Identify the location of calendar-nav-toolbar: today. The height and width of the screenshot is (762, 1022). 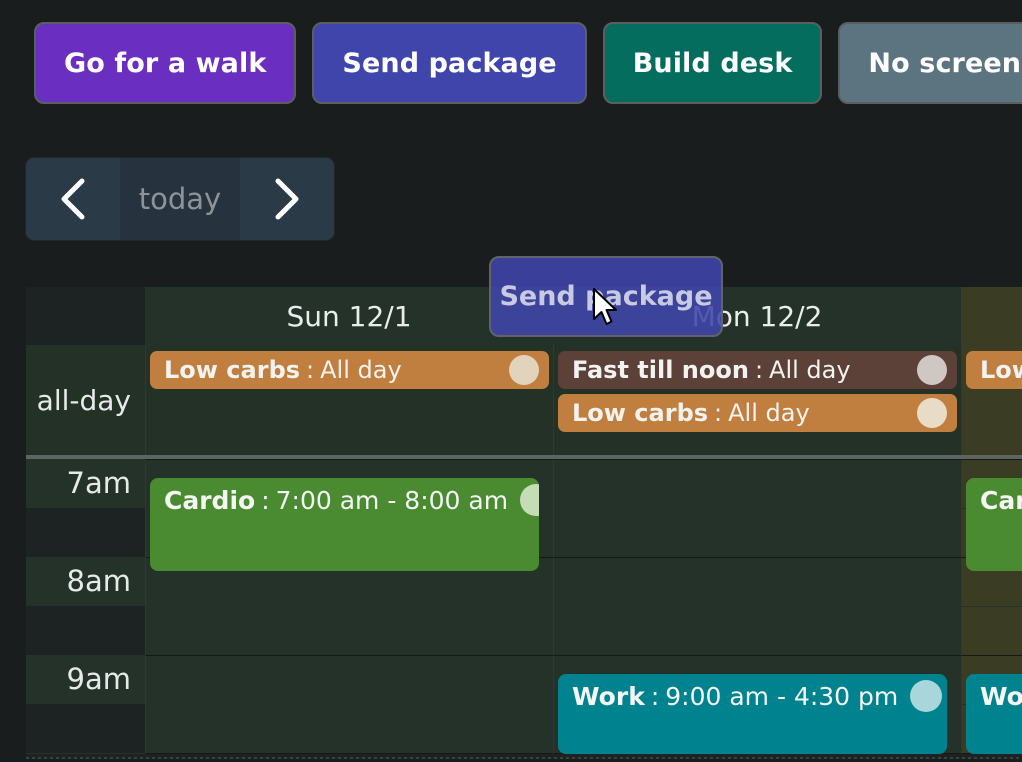
(180, 199).